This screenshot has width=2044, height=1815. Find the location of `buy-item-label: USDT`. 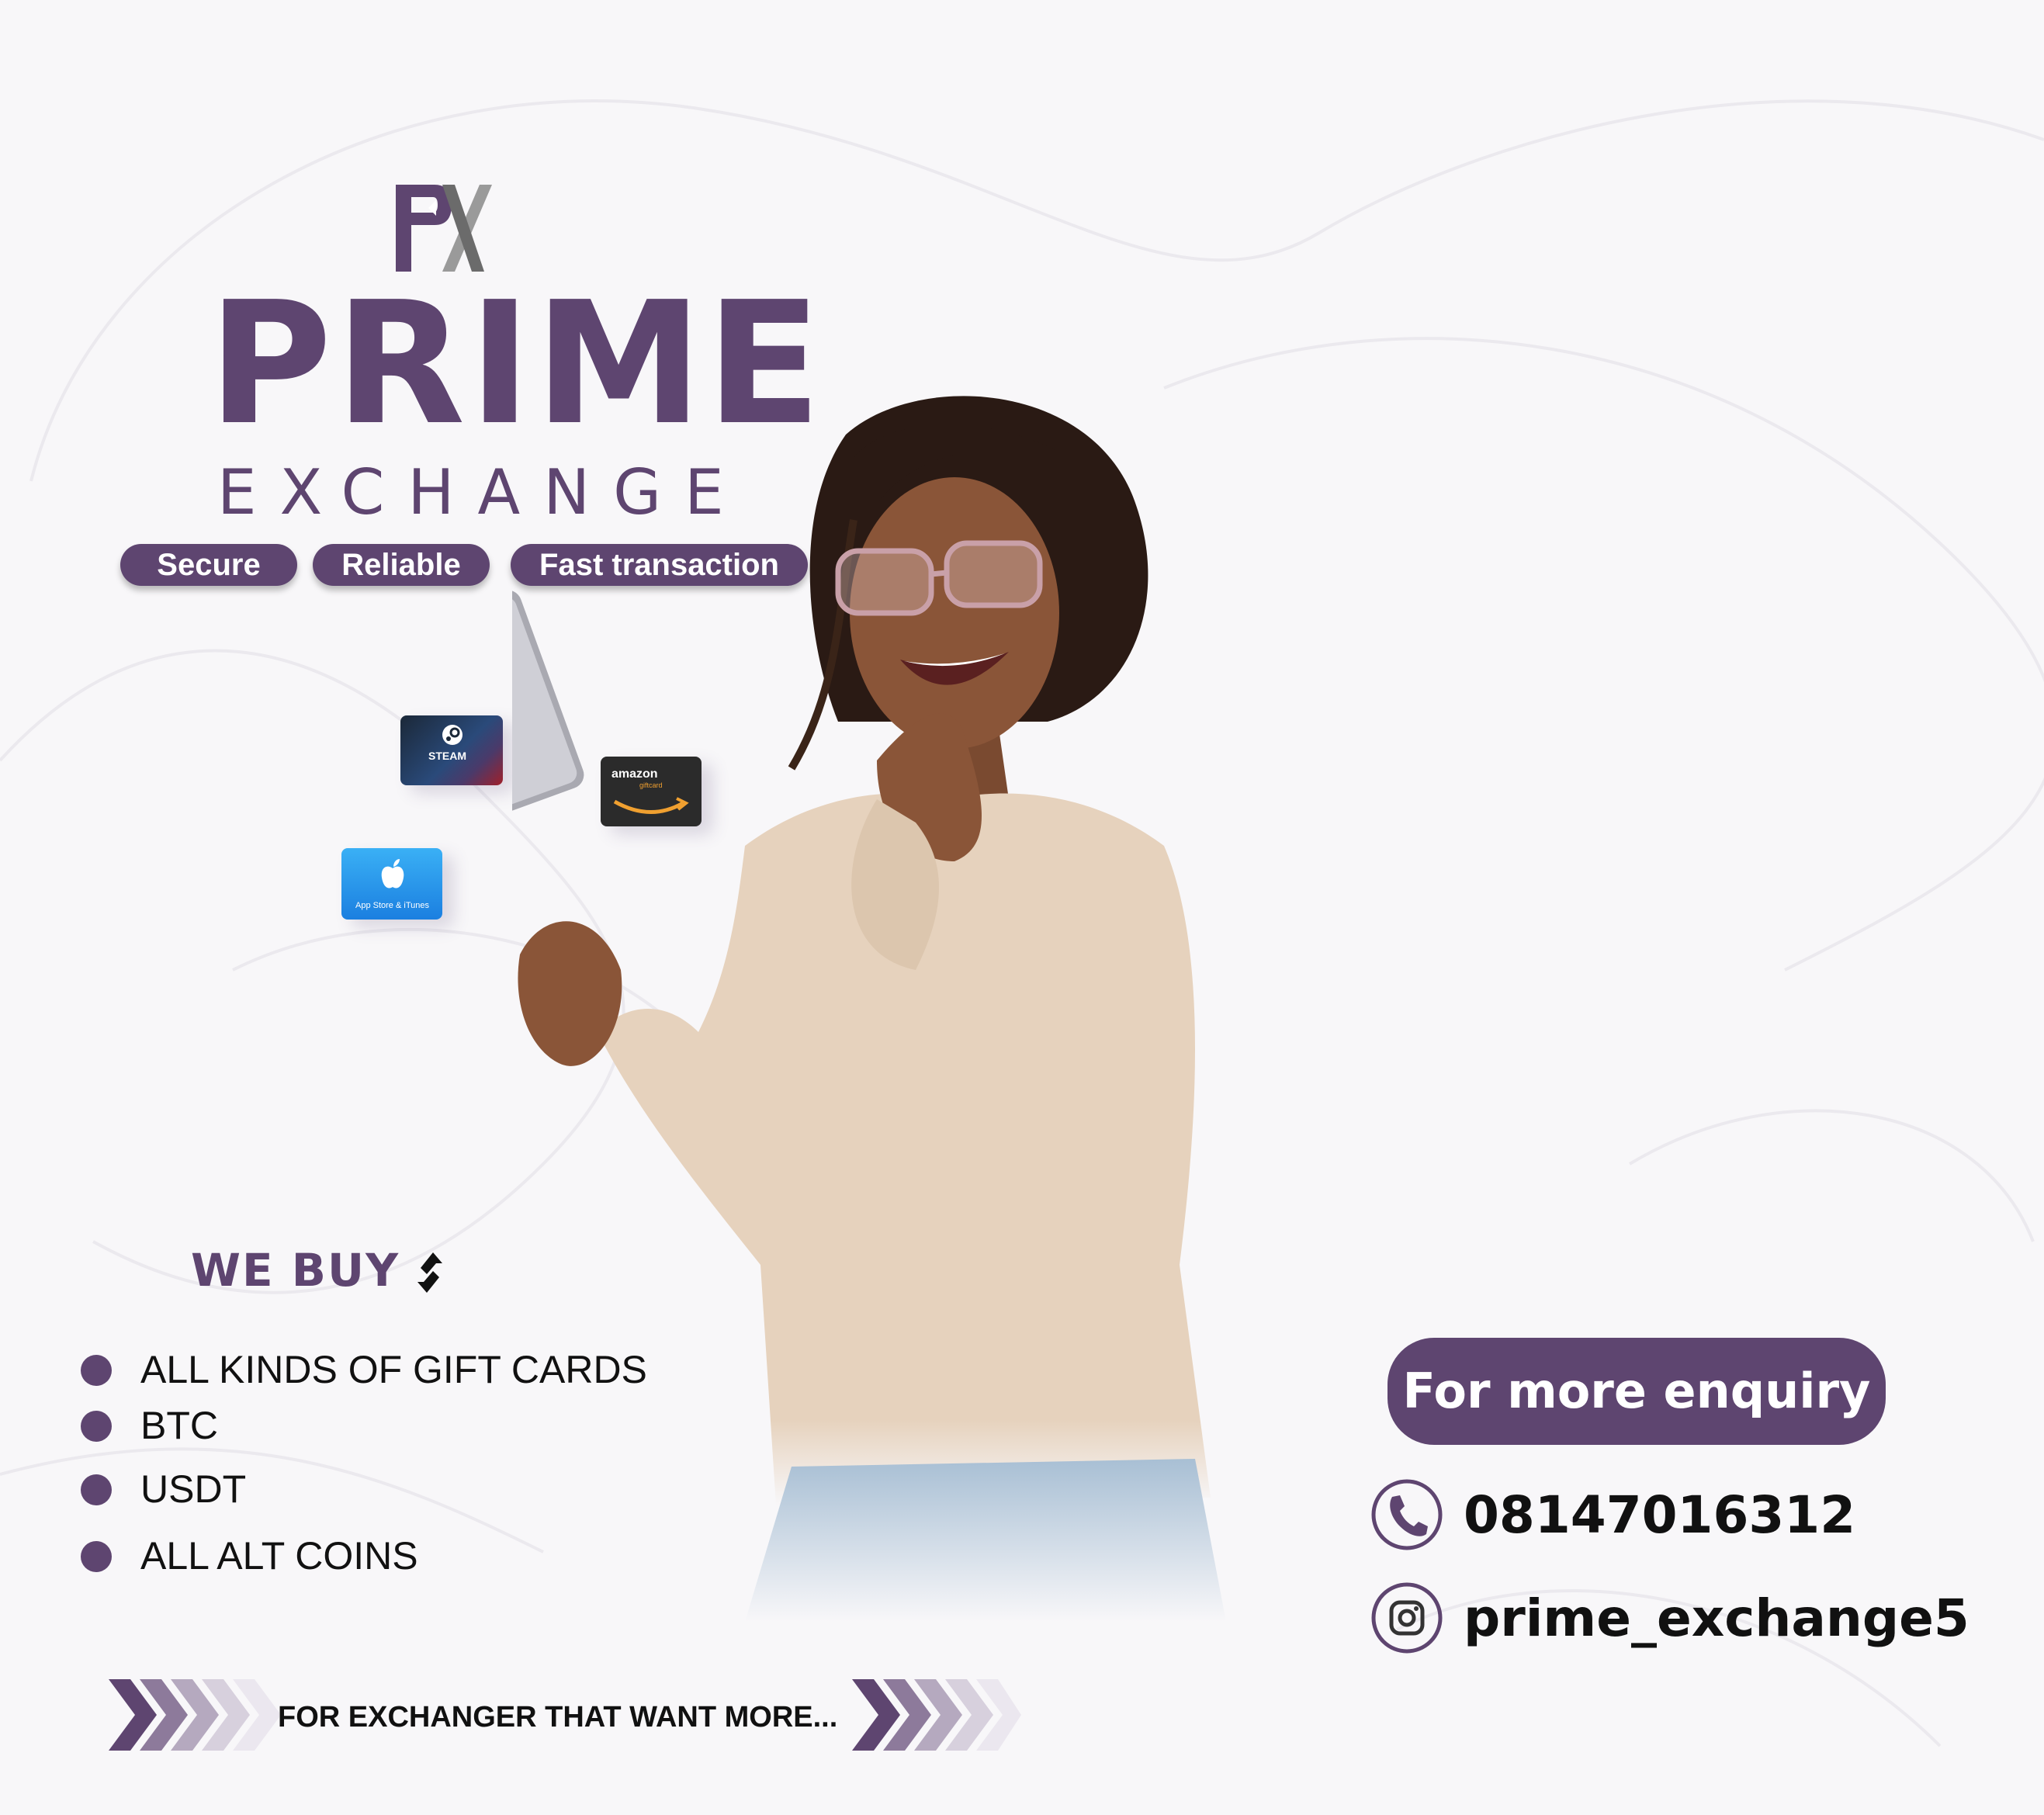

buy-item-label: USDT is located at coordinates (193, 1489).